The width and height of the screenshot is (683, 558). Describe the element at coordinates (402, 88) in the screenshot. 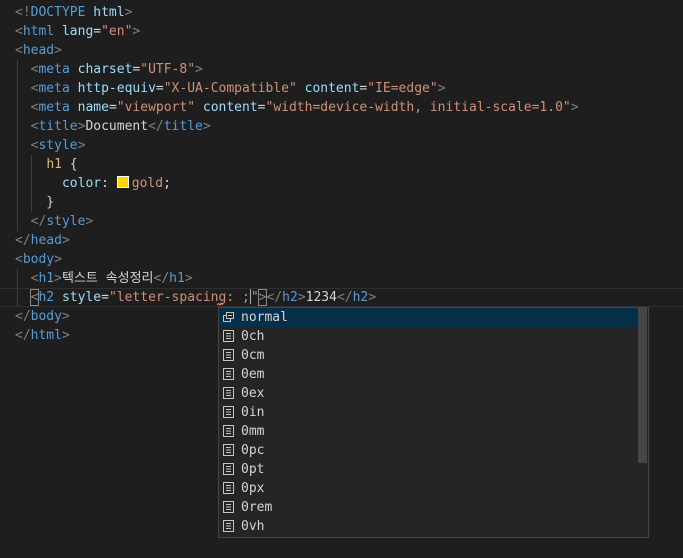

I see `code-token: "IE=edge"` at that location.